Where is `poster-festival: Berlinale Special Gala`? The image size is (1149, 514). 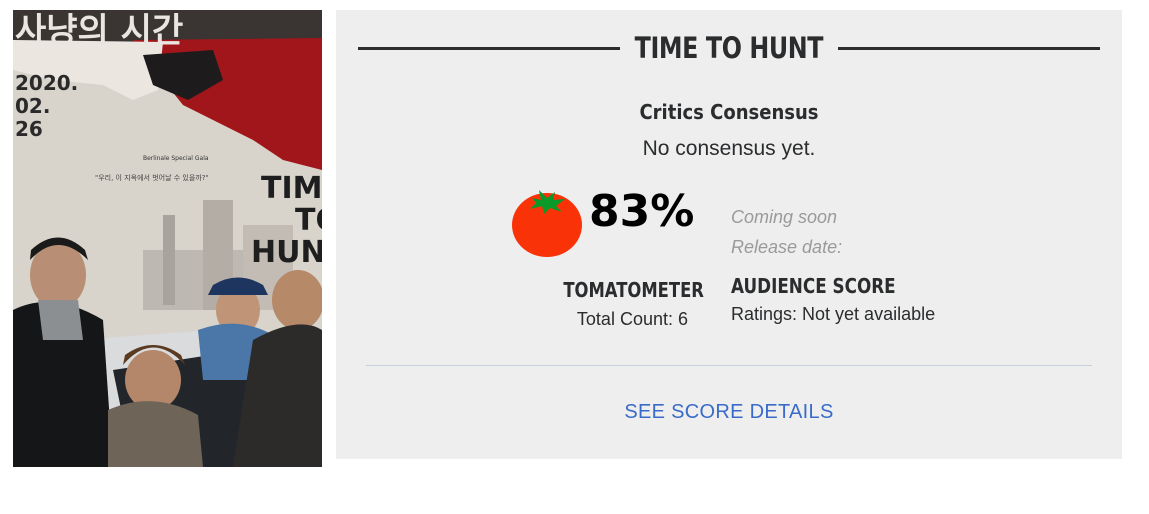
poster-festival: Berlinale Special Gala is located at coordinates (176, 158).